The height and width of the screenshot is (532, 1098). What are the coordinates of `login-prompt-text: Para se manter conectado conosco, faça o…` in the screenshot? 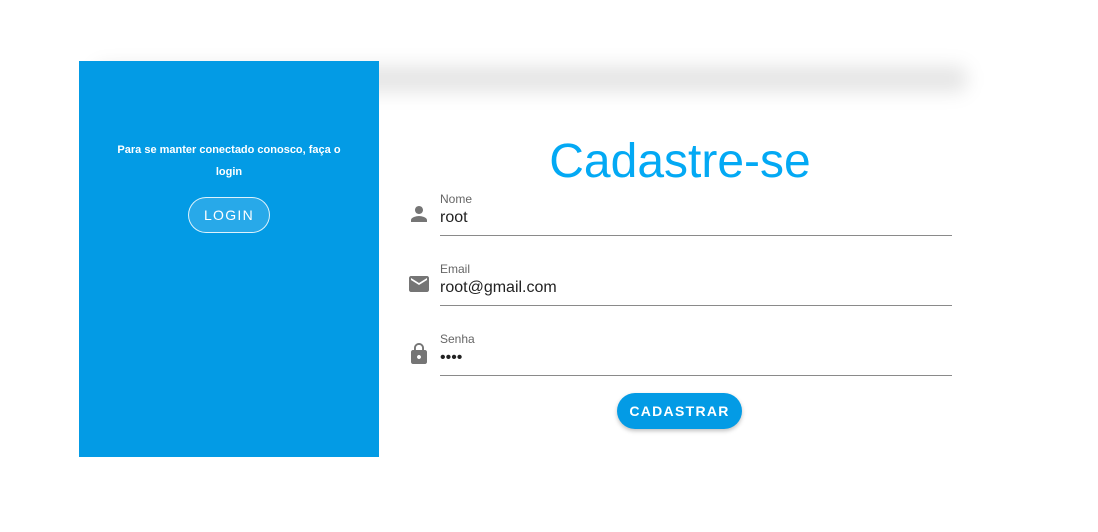 It's located at (229, 161).